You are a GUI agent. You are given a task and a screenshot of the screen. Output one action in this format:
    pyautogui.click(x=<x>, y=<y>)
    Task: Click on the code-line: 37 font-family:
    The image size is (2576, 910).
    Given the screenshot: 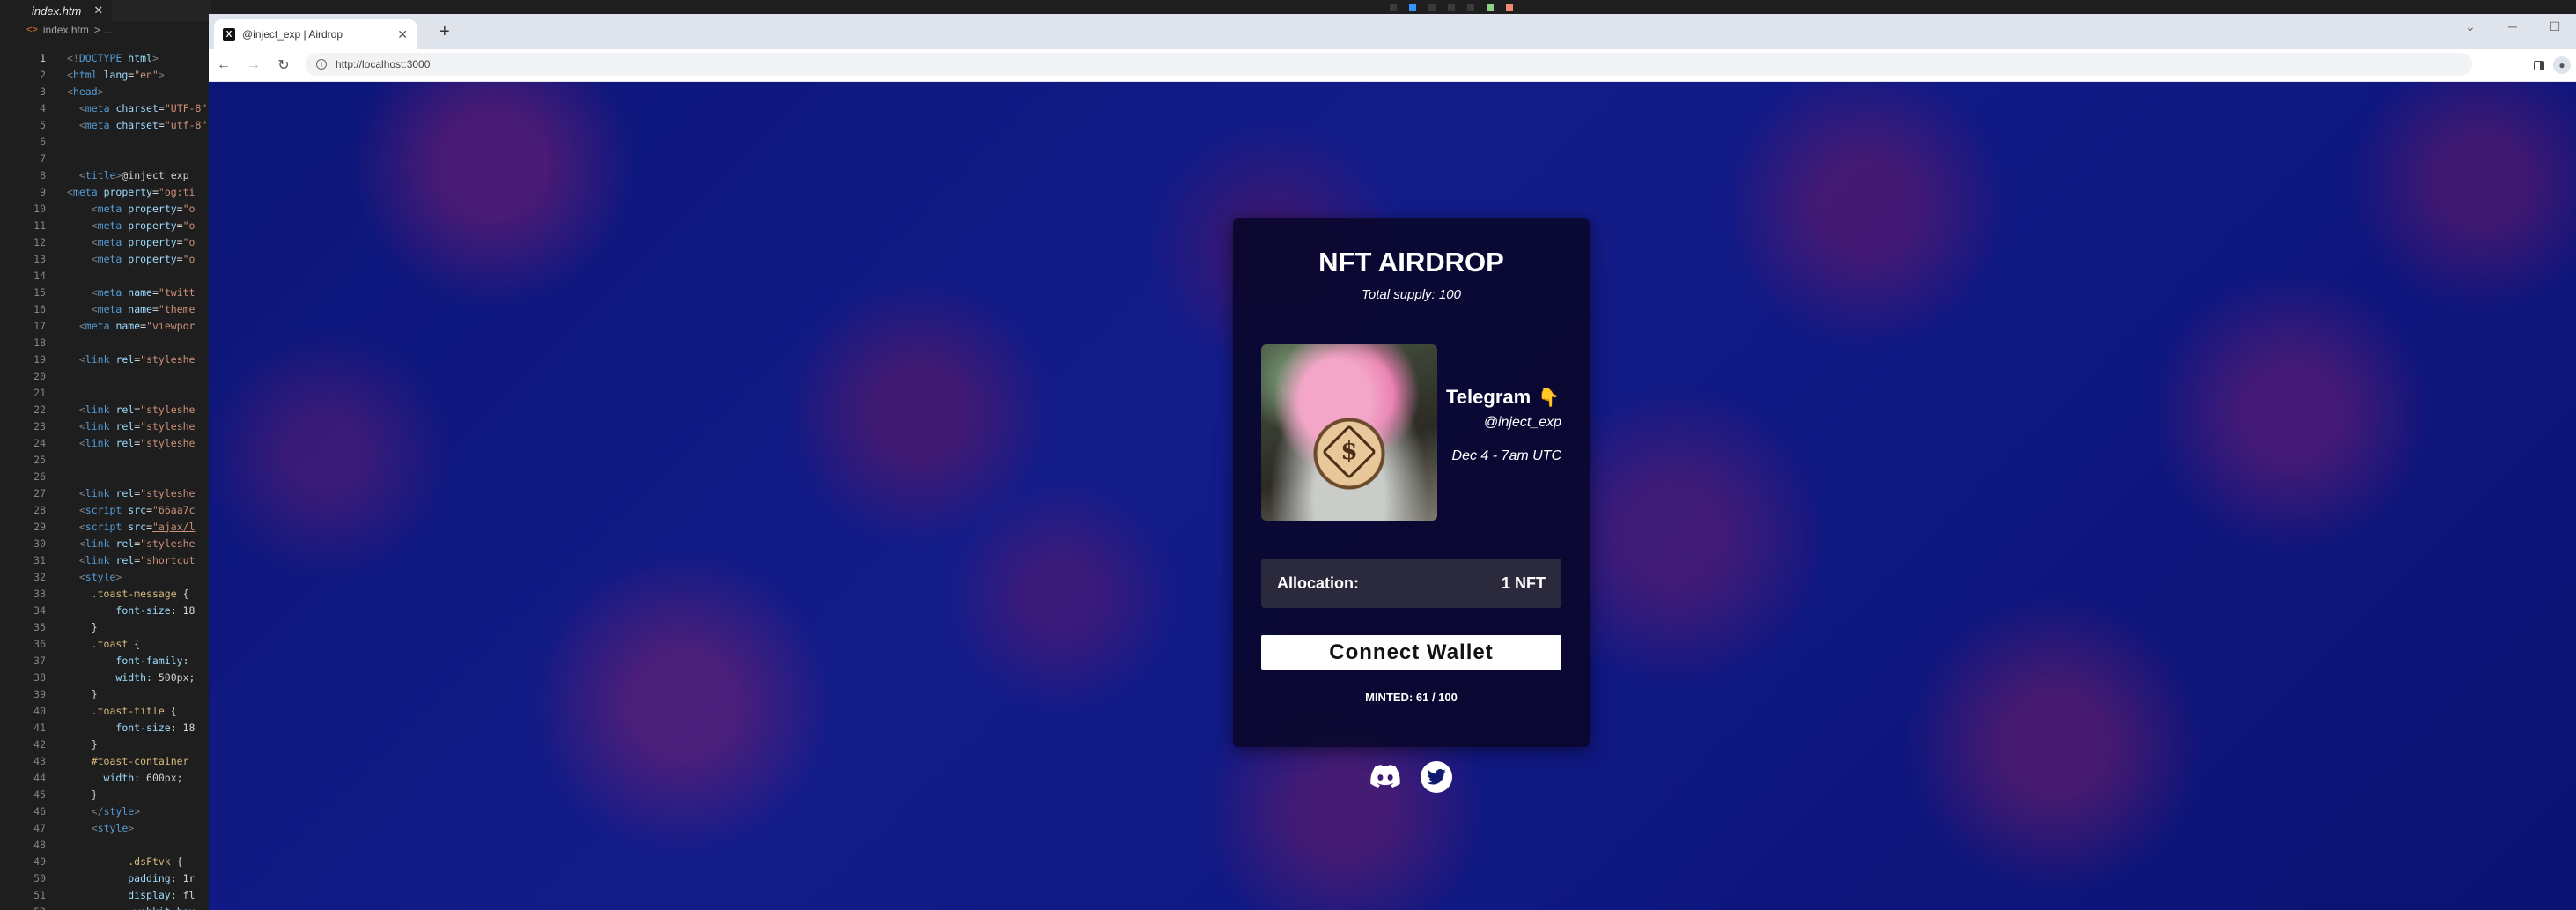 What is the action you would take?
    pyautogui.click(x=105, y=660)
    